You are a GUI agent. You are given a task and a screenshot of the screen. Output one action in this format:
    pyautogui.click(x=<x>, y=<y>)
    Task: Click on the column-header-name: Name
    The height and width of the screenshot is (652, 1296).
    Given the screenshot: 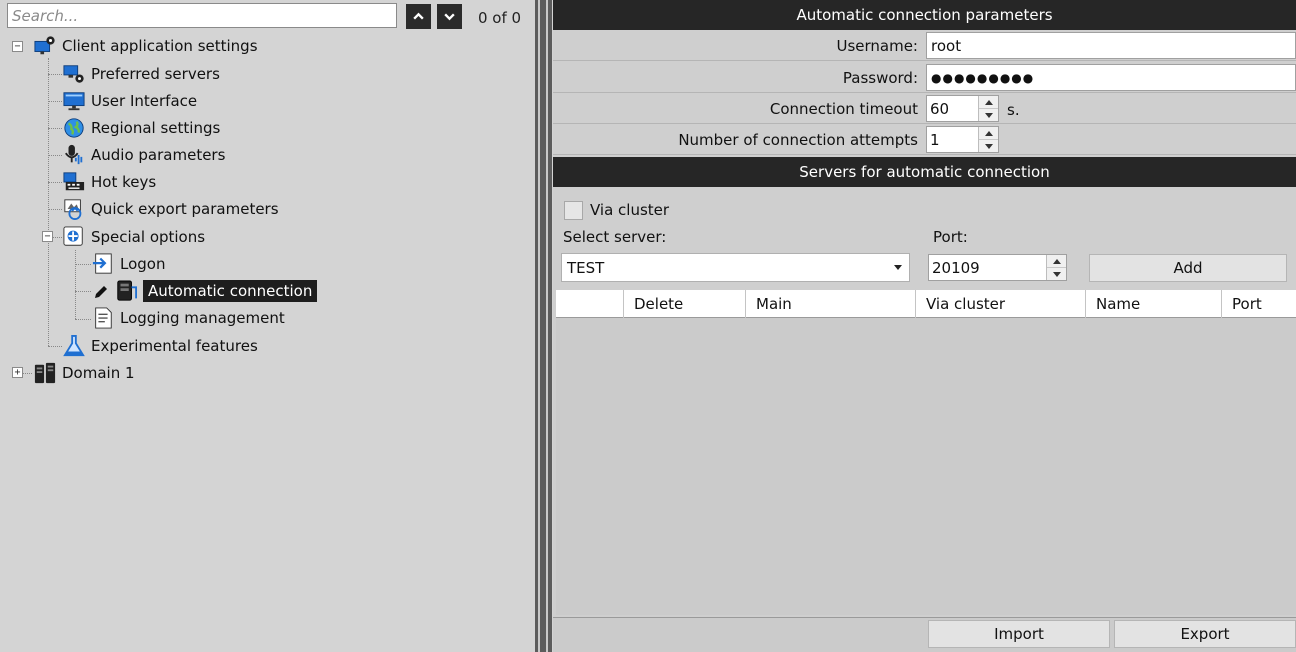 What is the action you would take?
    pyautogui.click(x=1153, y=304)
    